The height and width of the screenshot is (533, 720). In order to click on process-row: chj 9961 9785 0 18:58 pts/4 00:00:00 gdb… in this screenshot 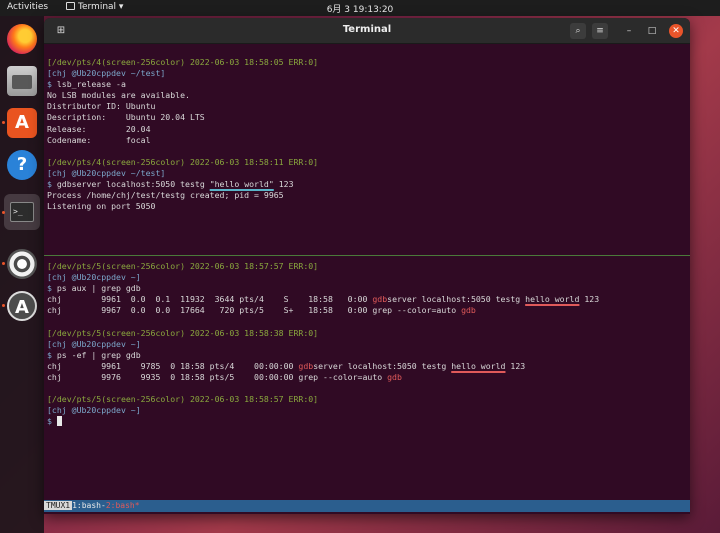, I will do `click(367, 366)`.